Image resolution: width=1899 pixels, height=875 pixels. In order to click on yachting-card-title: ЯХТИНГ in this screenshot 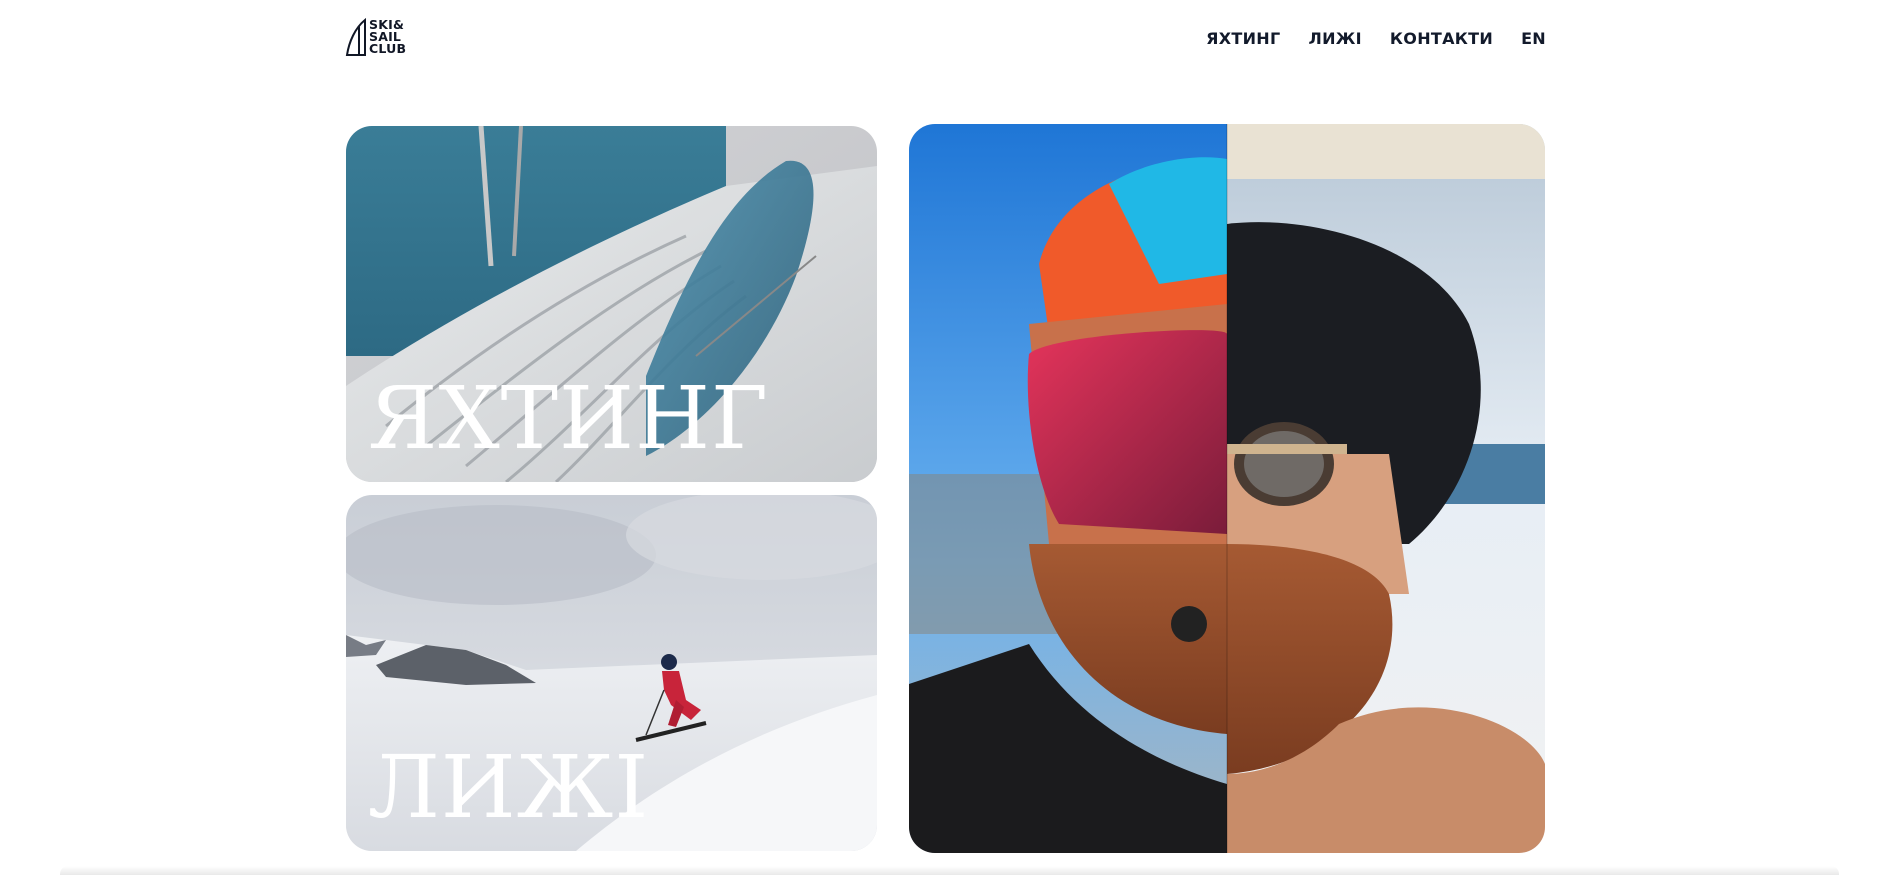, I will do `click(568, 419)`.